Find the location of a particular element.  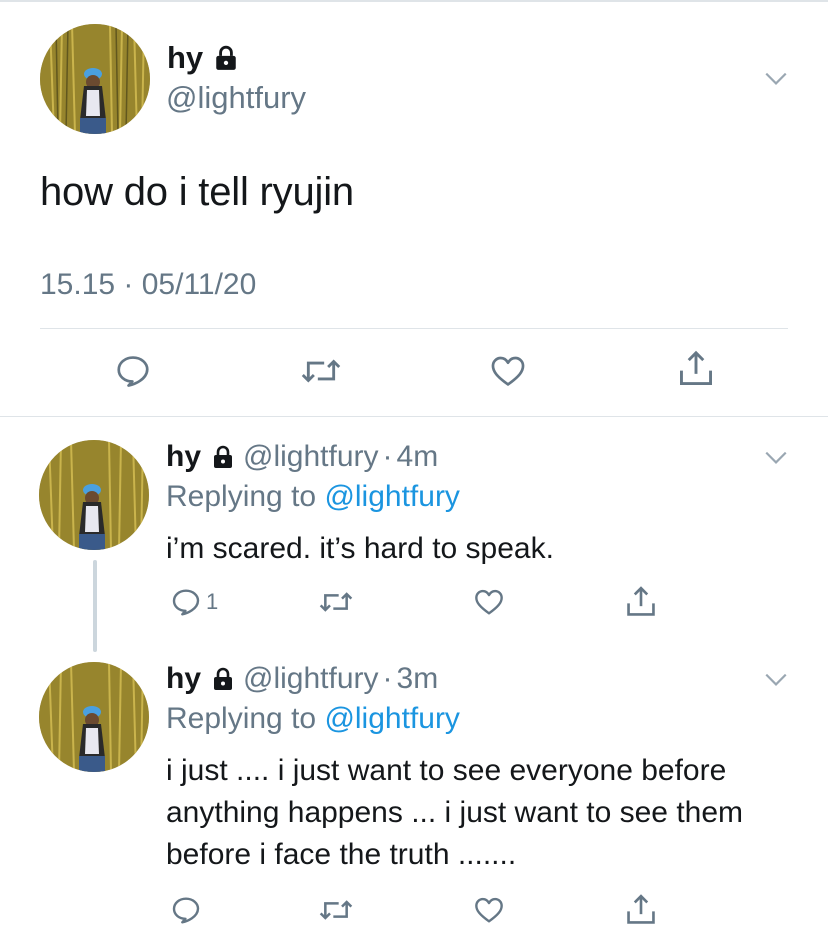

relative-time: 3m is located at coordinates (418, 679).